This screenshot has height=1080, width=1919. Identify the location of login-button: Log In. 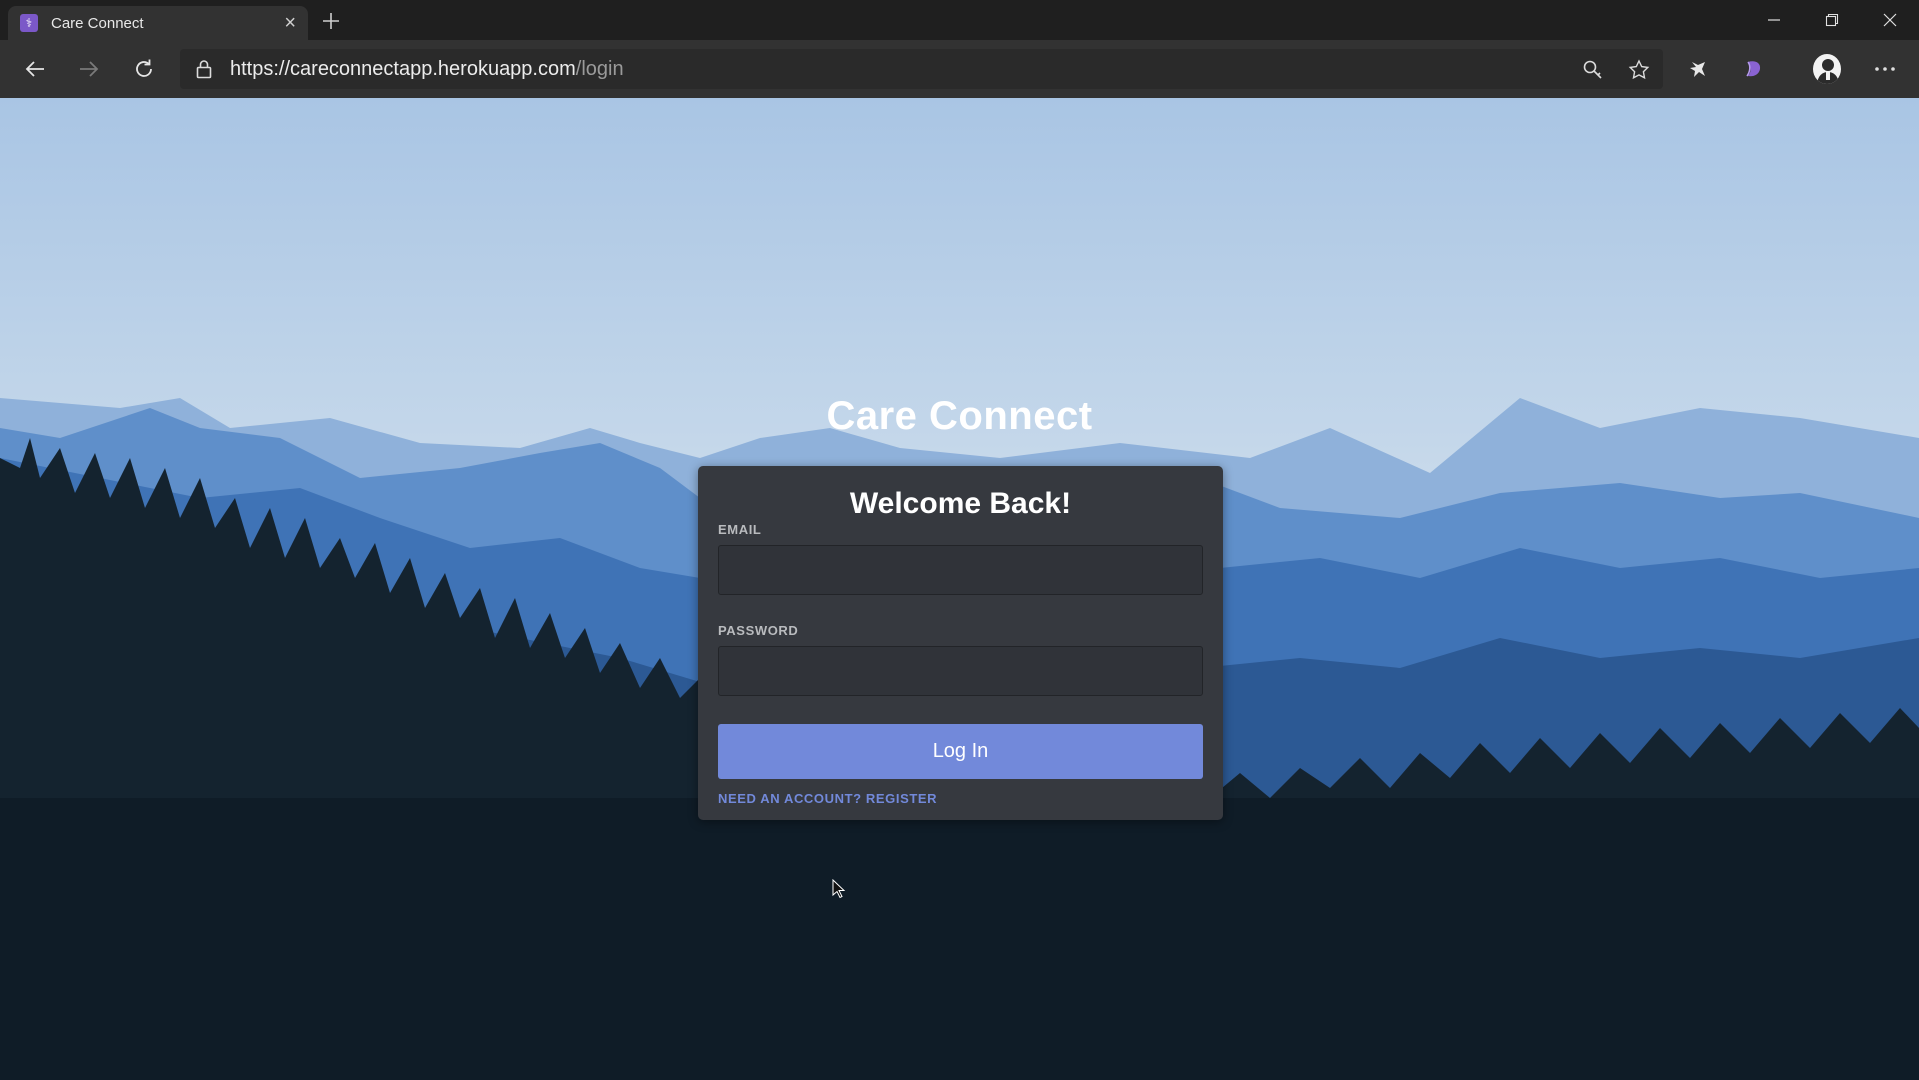
(960, 751).